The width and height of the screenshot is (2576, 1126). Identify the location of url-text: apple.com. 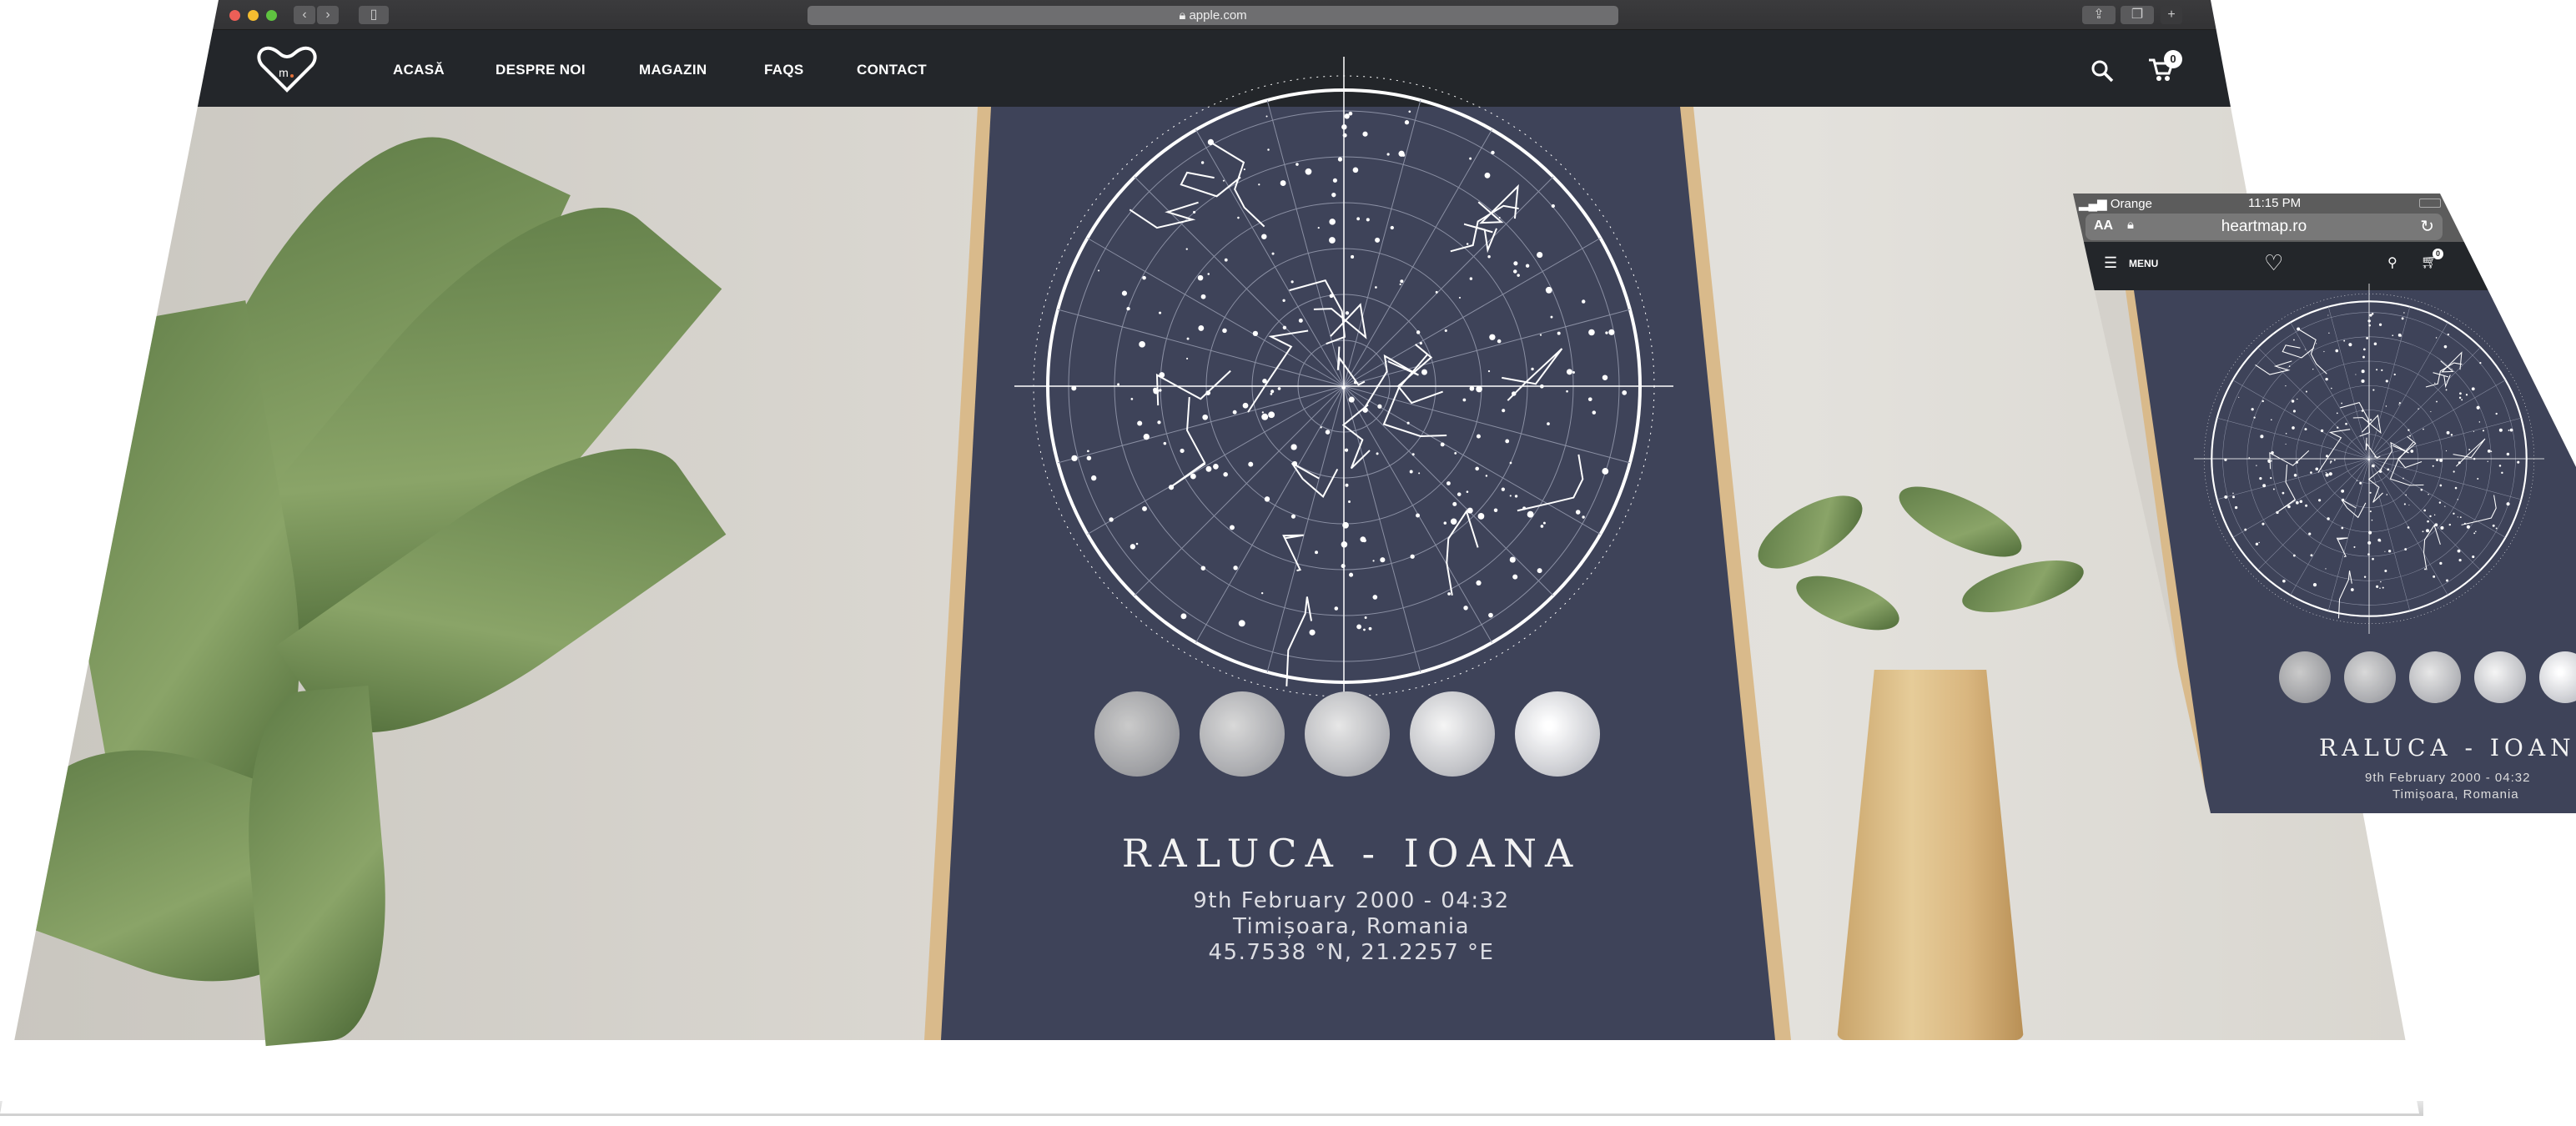
(1218, 15).